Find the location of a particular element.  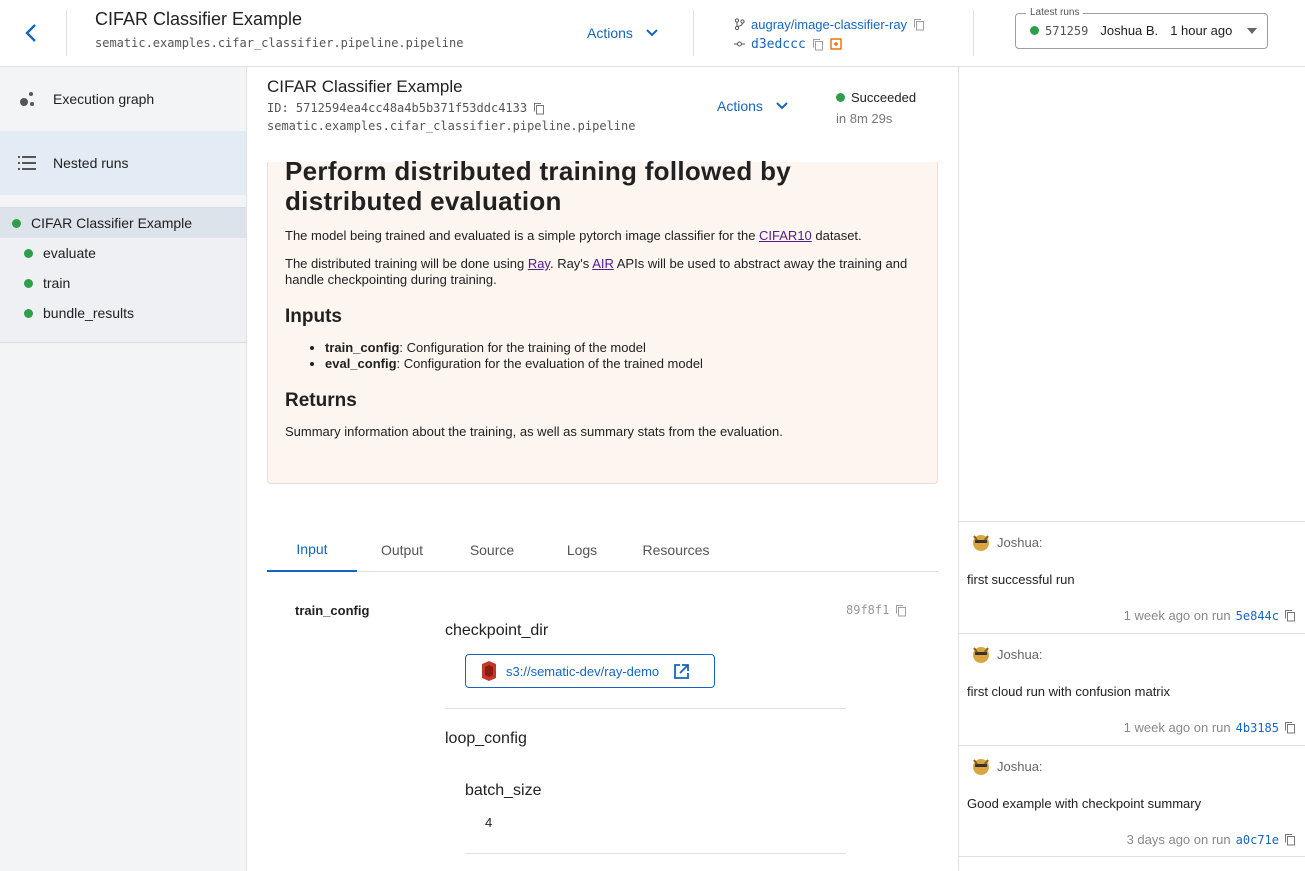

run-id: ID: 5712594ea4cc48a4b5b371f53ddc4133 is located at coordinates (451, 108).